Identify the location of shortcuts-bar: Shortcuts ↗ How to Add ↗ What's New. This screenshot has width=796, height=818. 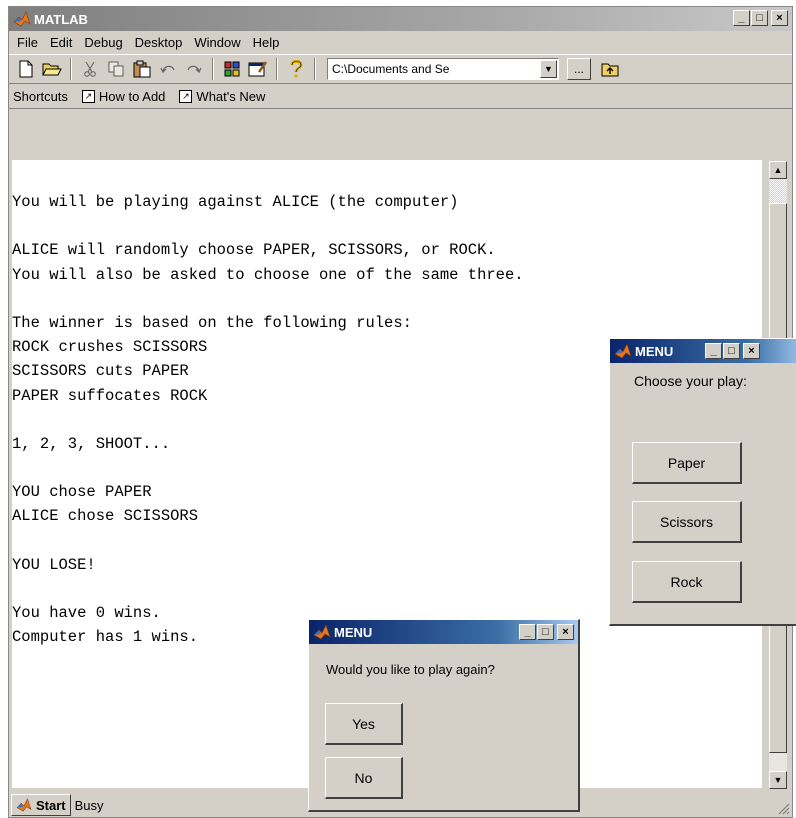
(400, 97).